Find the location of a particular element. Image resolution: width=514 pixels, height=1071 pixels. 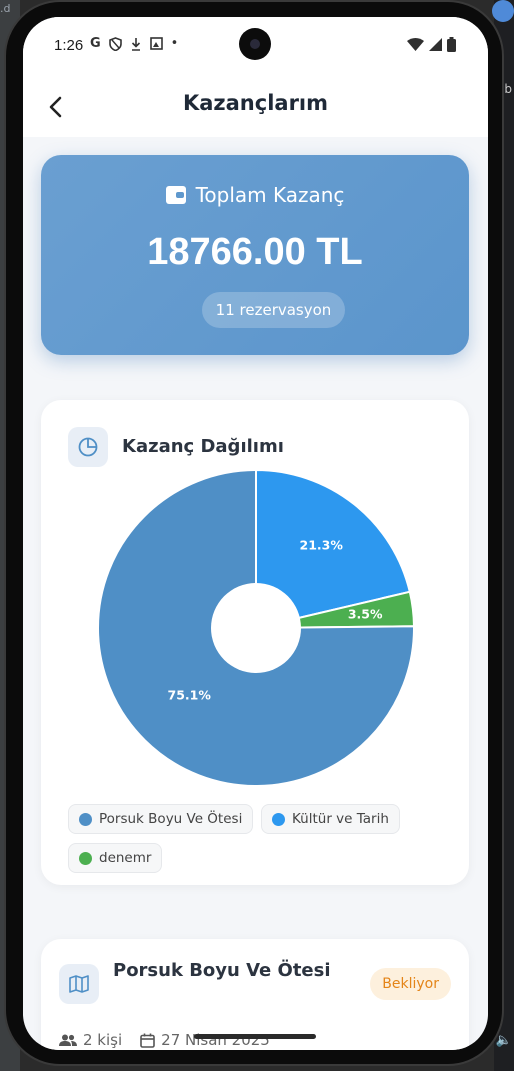

total-earnings-amount: 18766.00 TL is located at coordinates (255, 252).